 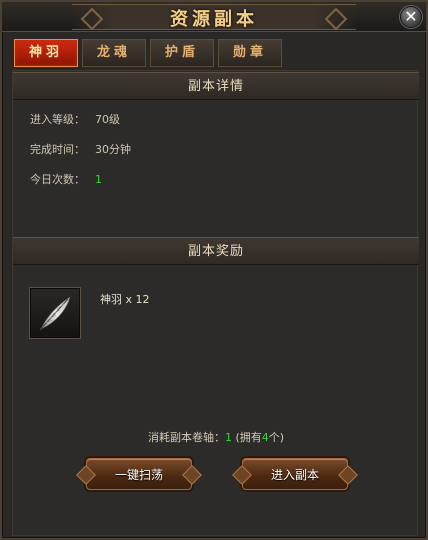 I want to click on feather-icon, so click(x=55, y=313).